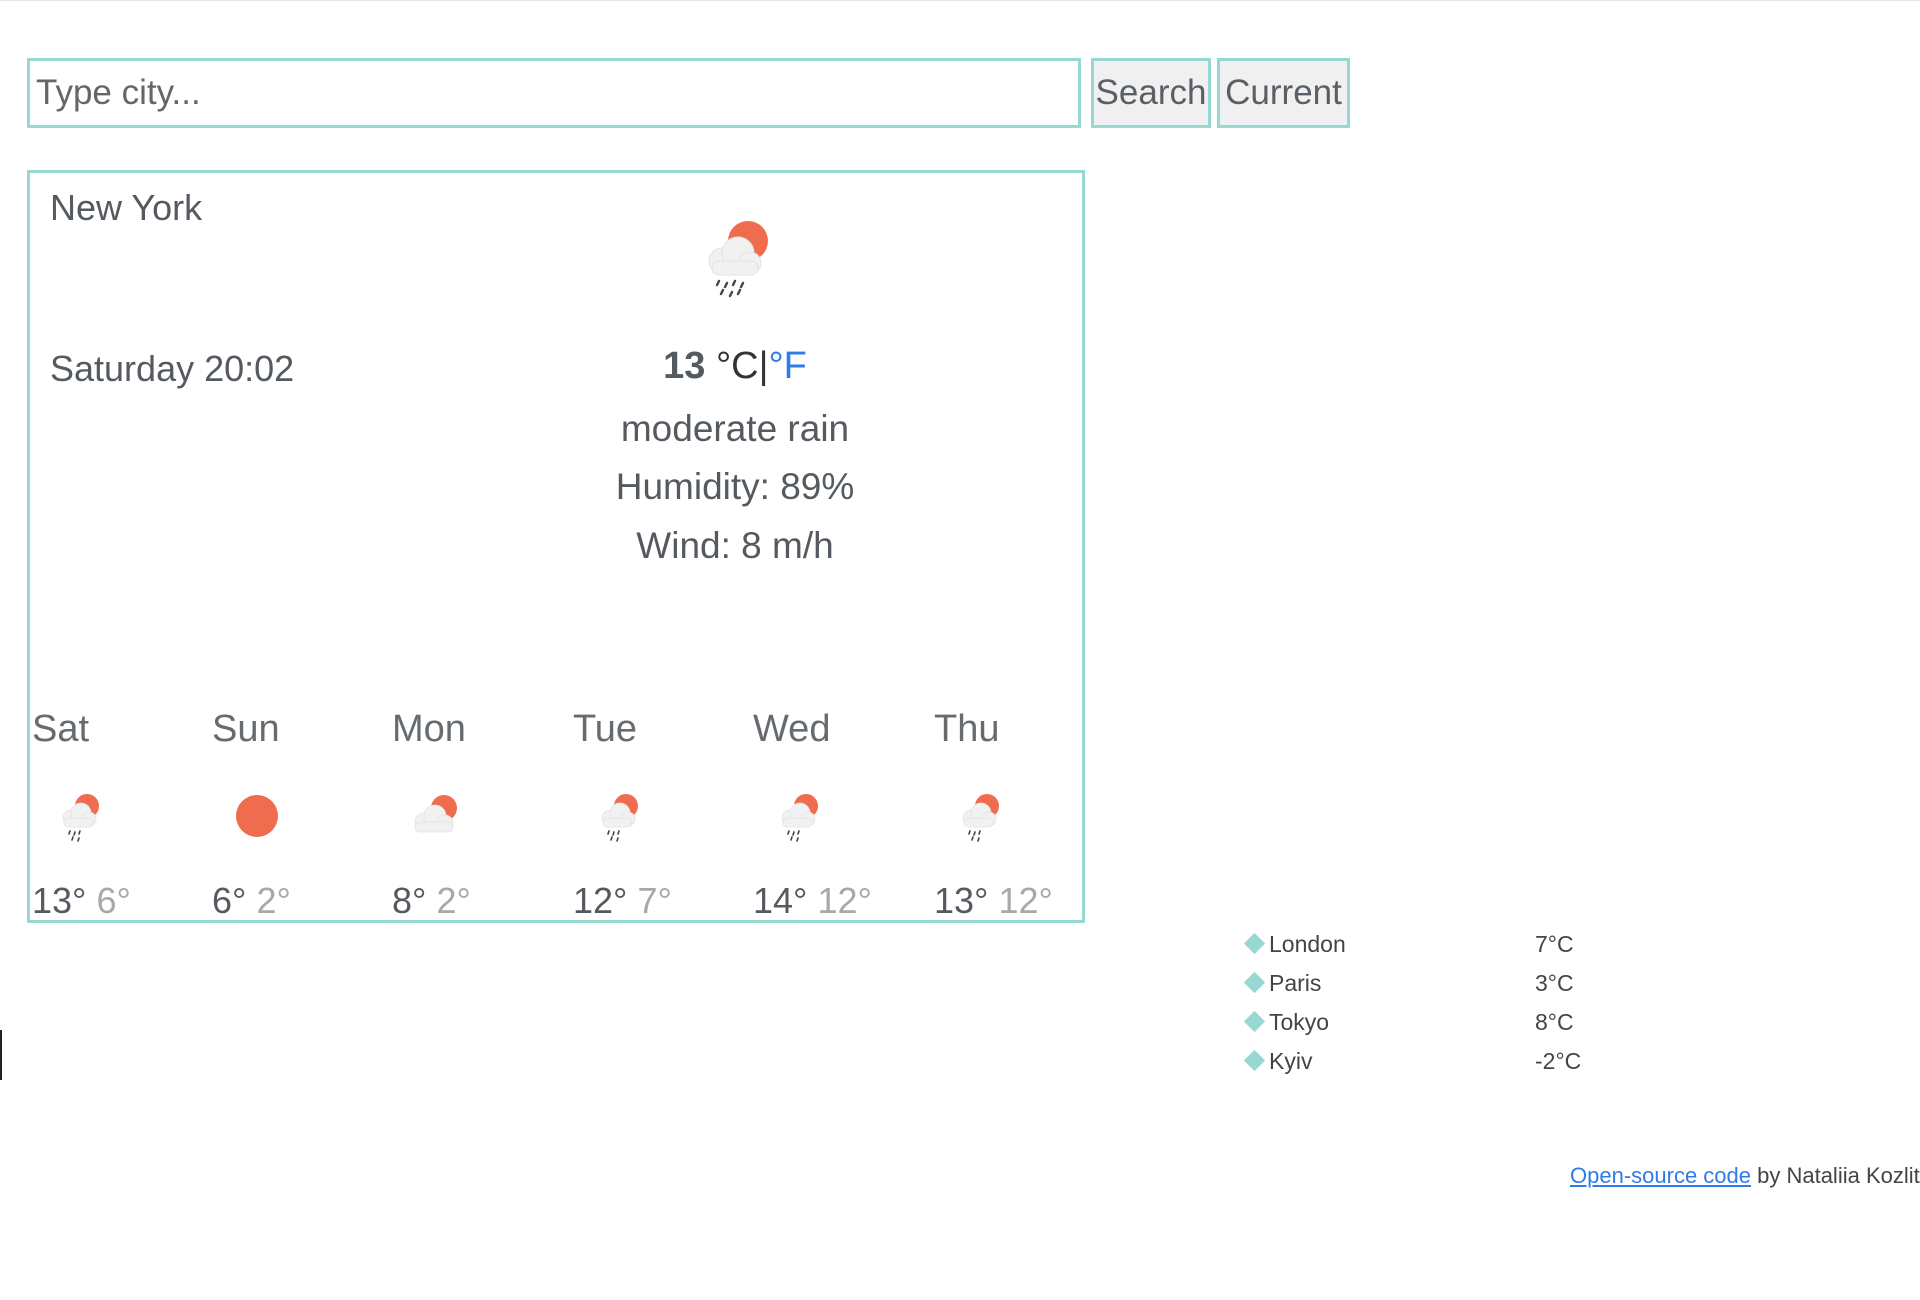  What do you see at coordinates (554, 93) in the screenshot?
I see `city-search-input` at bounding box center [554, 93].